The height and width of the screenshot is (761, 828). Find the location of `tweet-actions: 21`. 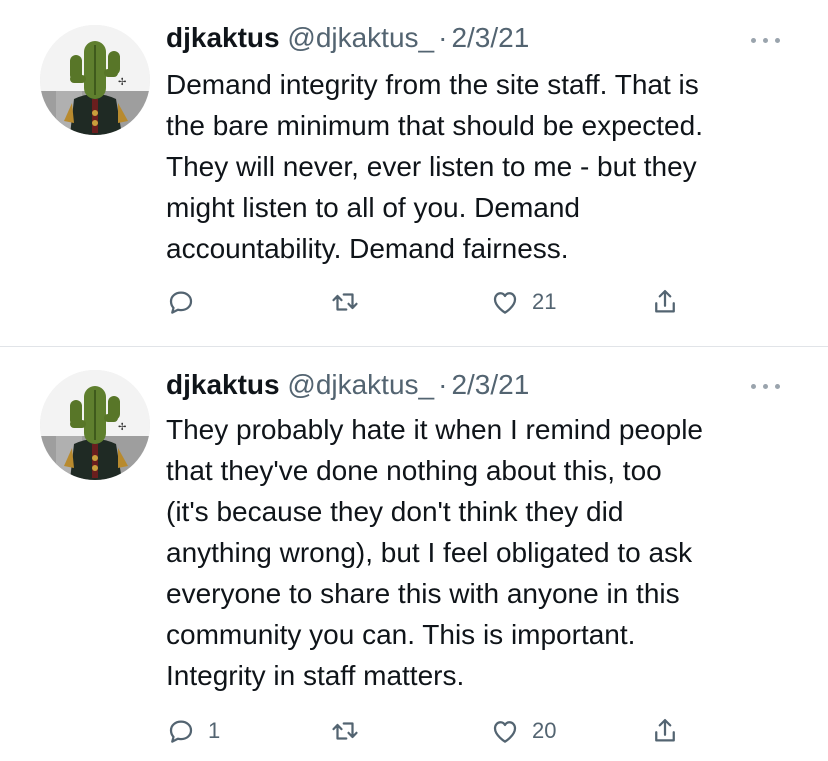

tweet-actions: 21 is located at coordinates (446, 302).